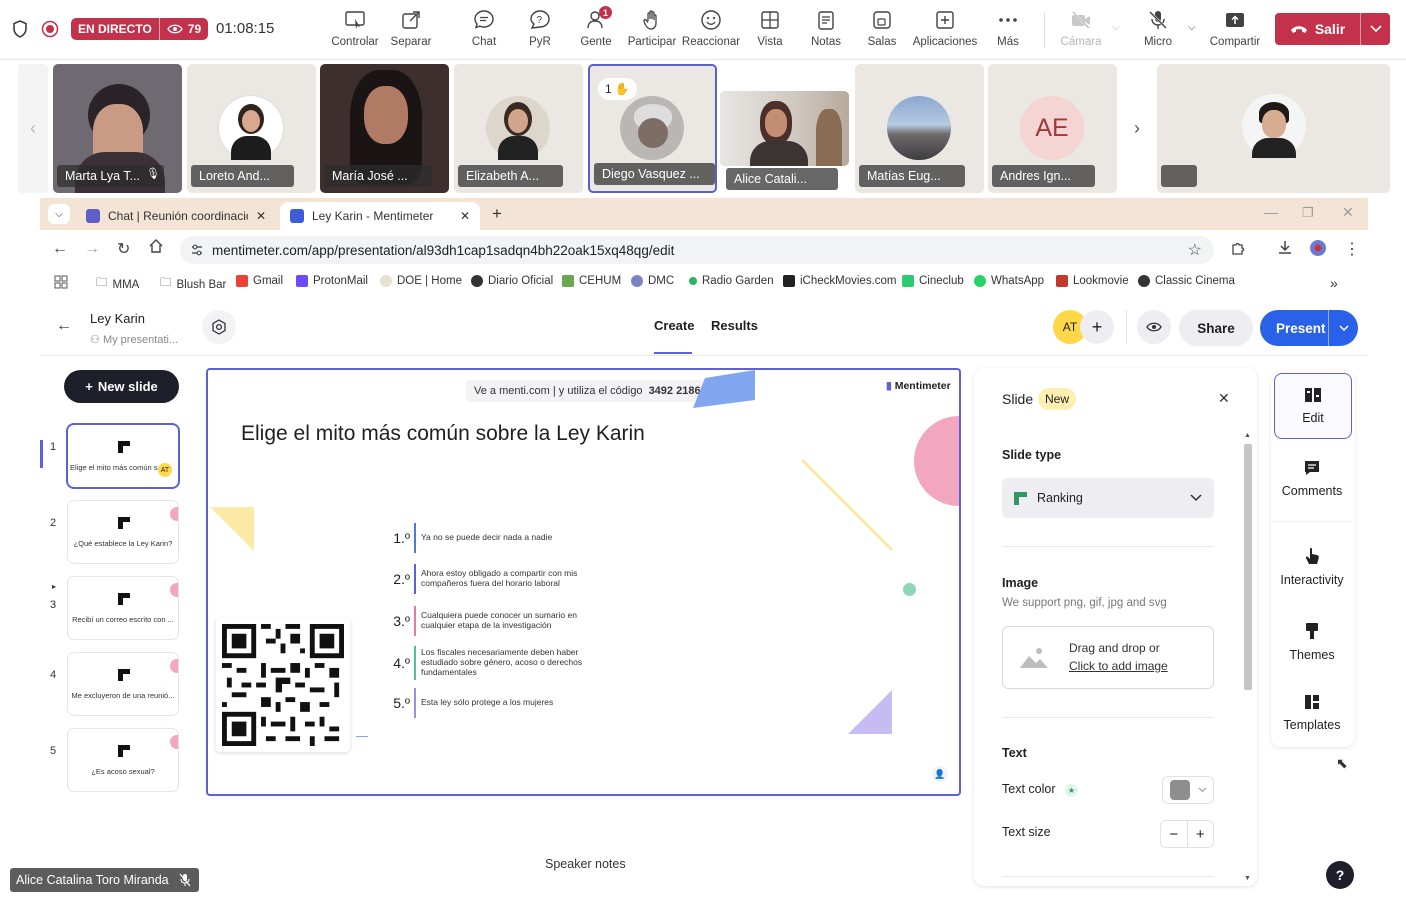  I want to click on chat-button: Chat, so click(484, 31).